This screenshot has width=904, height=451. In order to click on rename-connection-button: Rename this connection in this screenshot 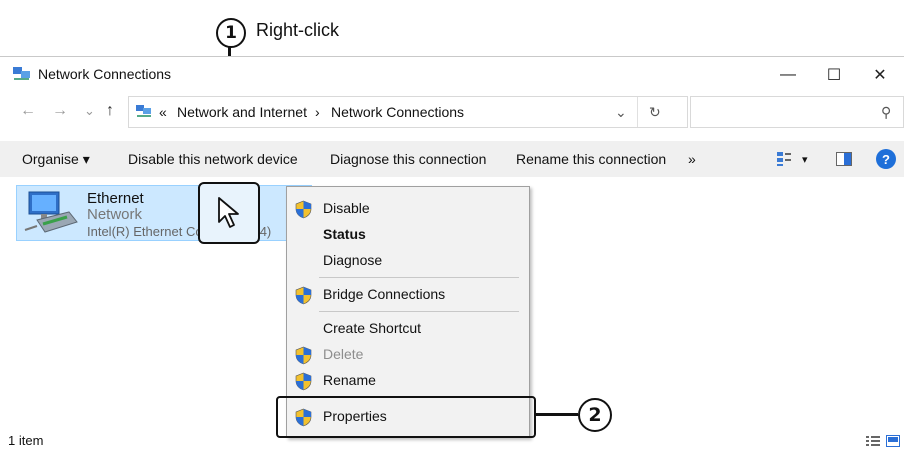, I will do `click(591, 159)`.